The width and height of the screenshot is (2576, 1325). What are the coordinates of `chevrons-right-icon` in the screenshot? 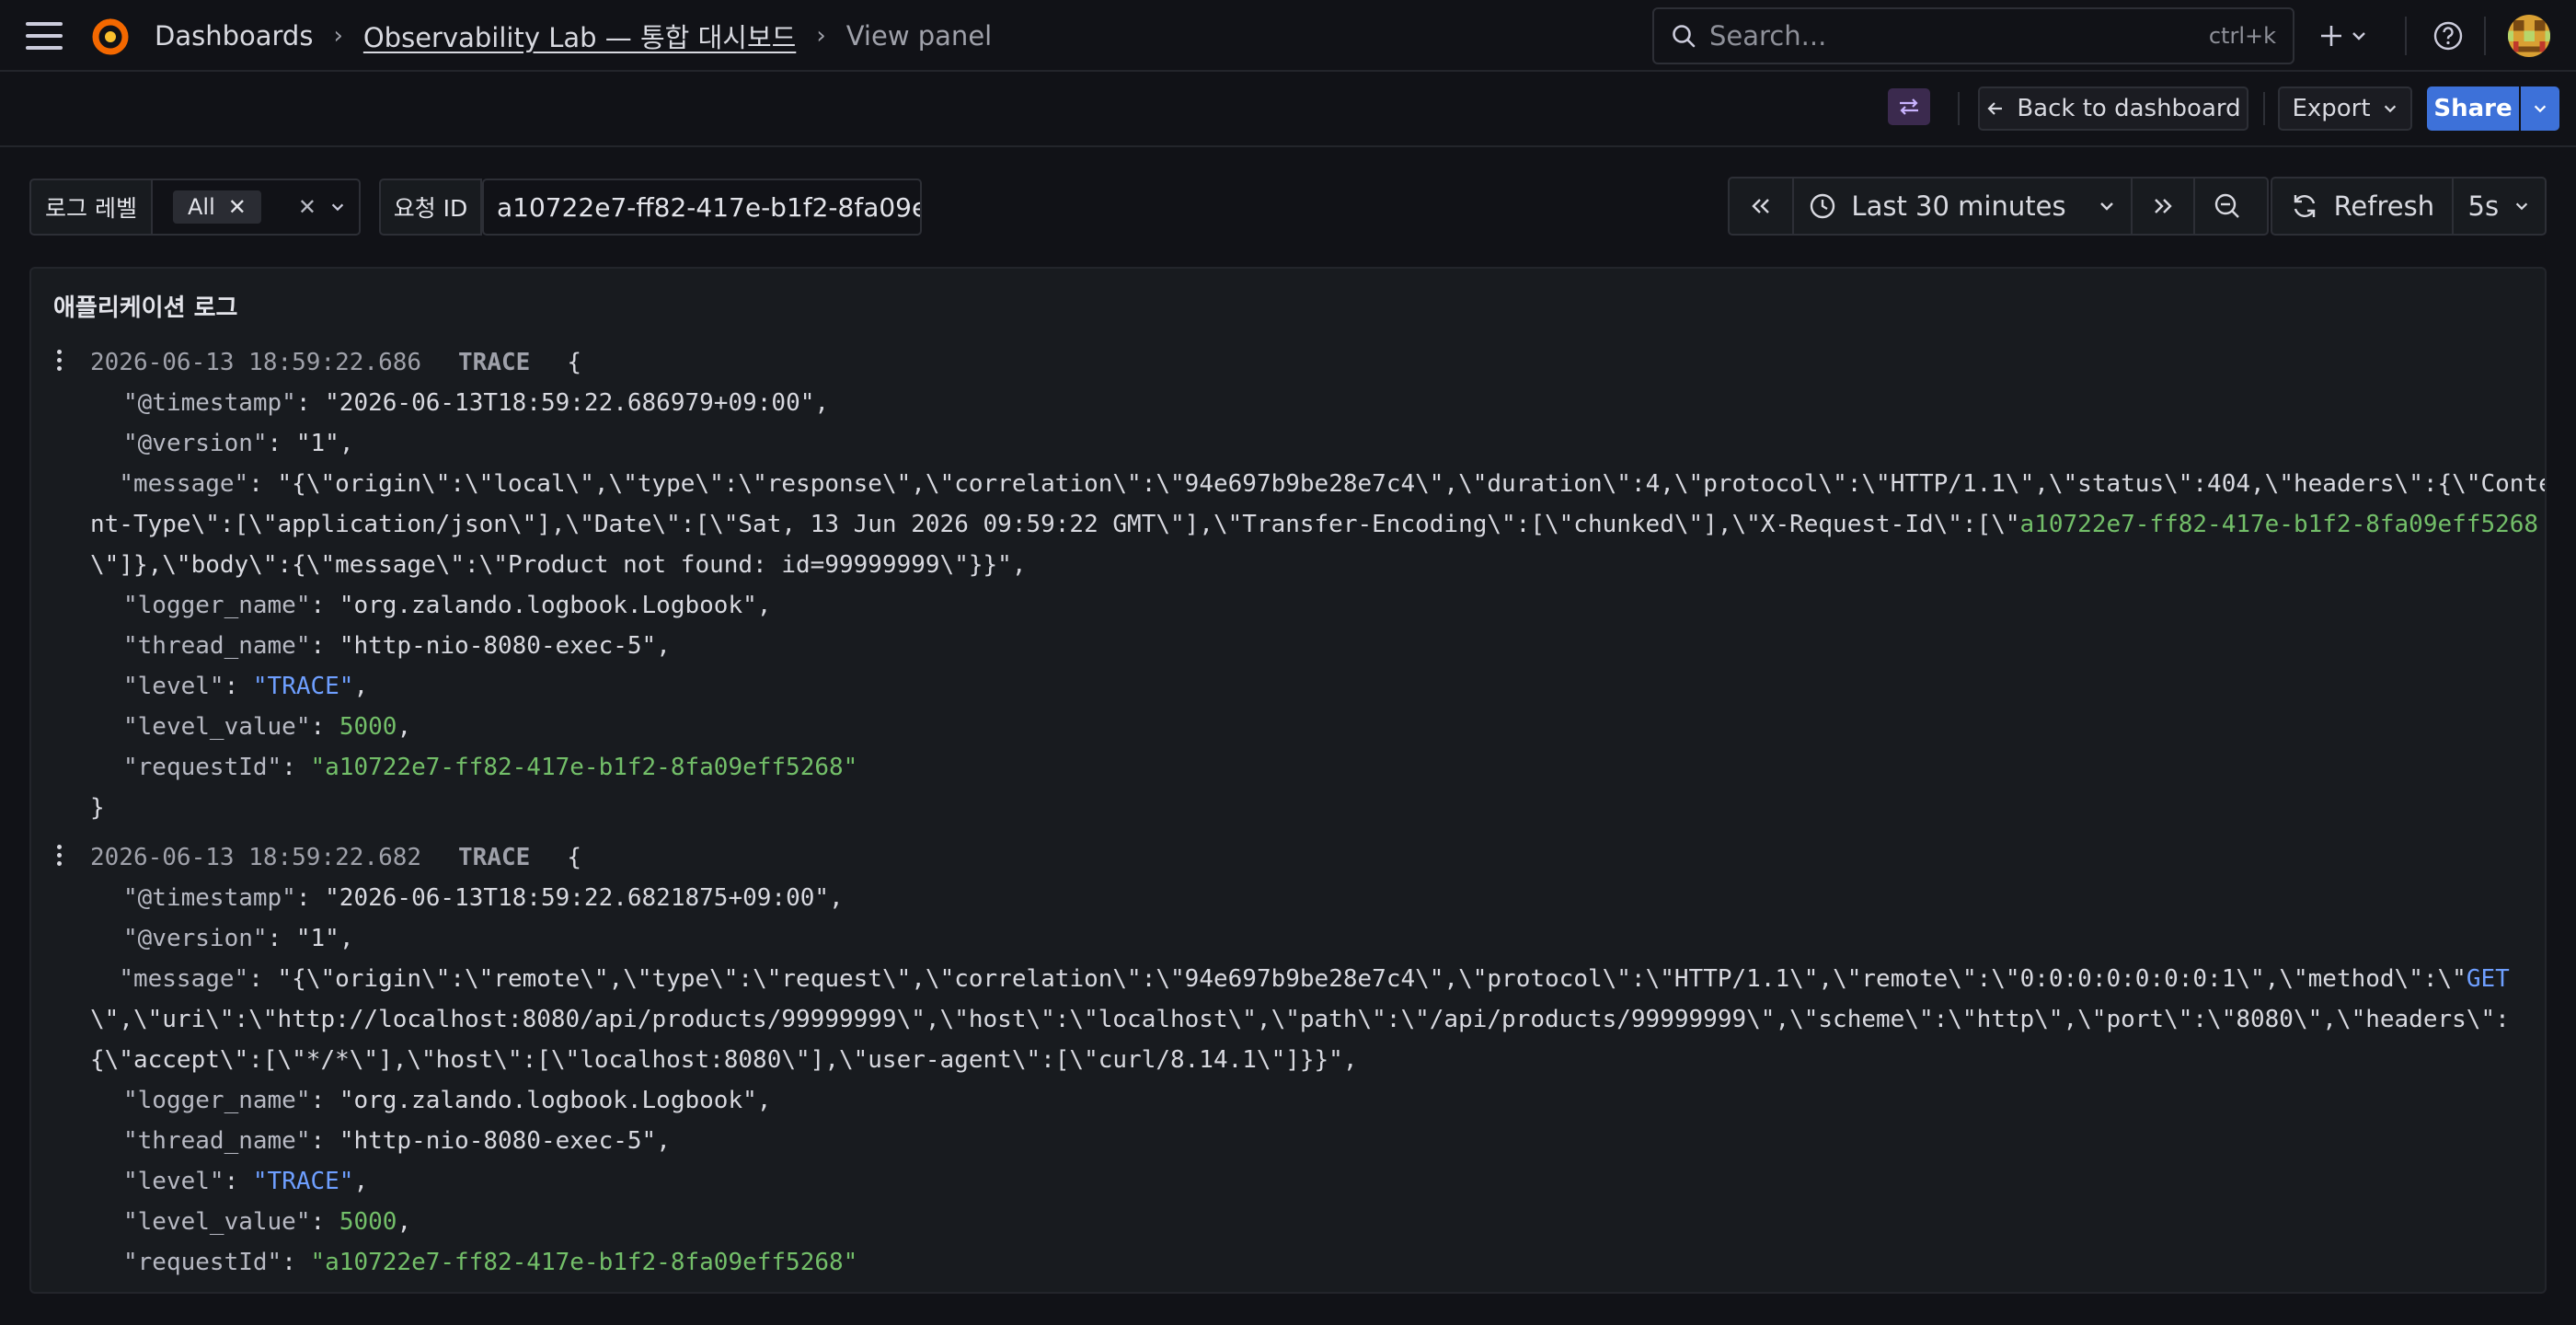 It's located at (2163, 206).